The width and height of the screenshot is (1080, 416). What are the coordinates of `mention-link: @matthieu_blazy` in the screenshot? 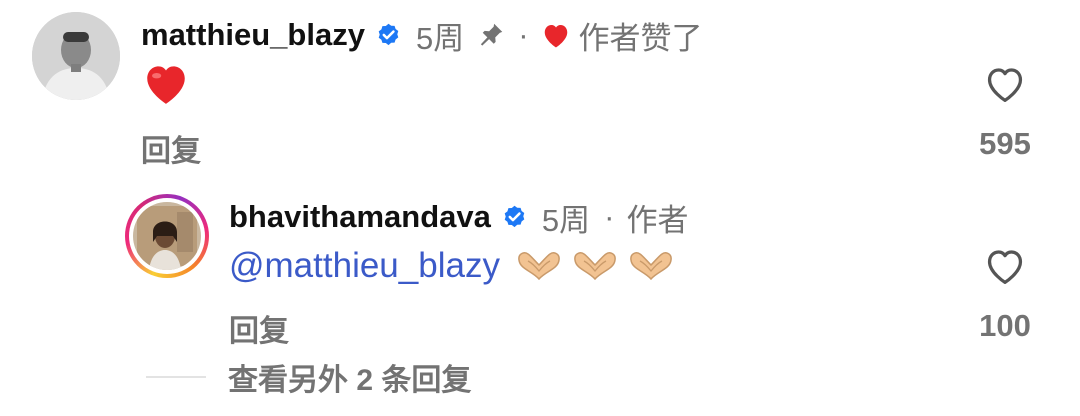 It's located at (364, 266).